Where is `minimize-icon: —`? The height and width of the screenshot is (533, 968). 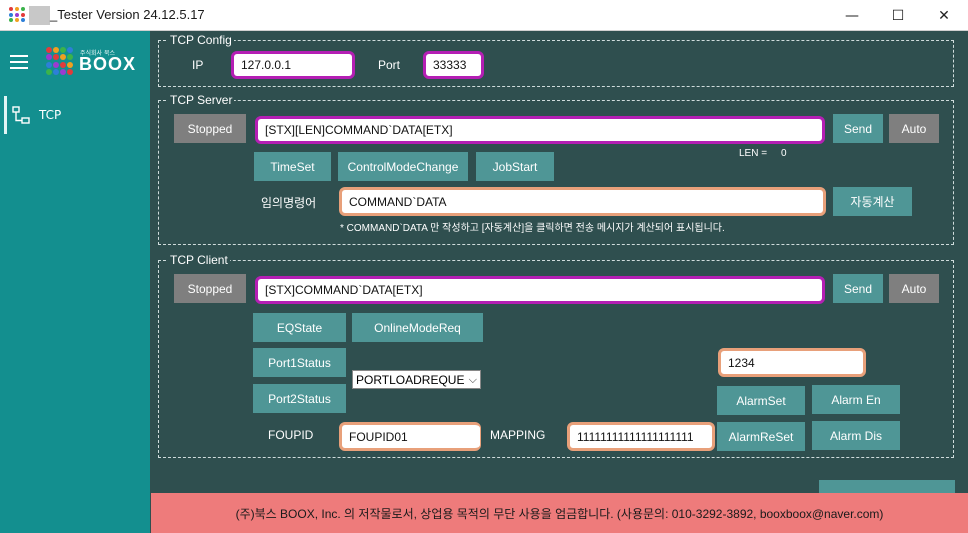
minimize-icon: — is located at coordinates (852, 15).